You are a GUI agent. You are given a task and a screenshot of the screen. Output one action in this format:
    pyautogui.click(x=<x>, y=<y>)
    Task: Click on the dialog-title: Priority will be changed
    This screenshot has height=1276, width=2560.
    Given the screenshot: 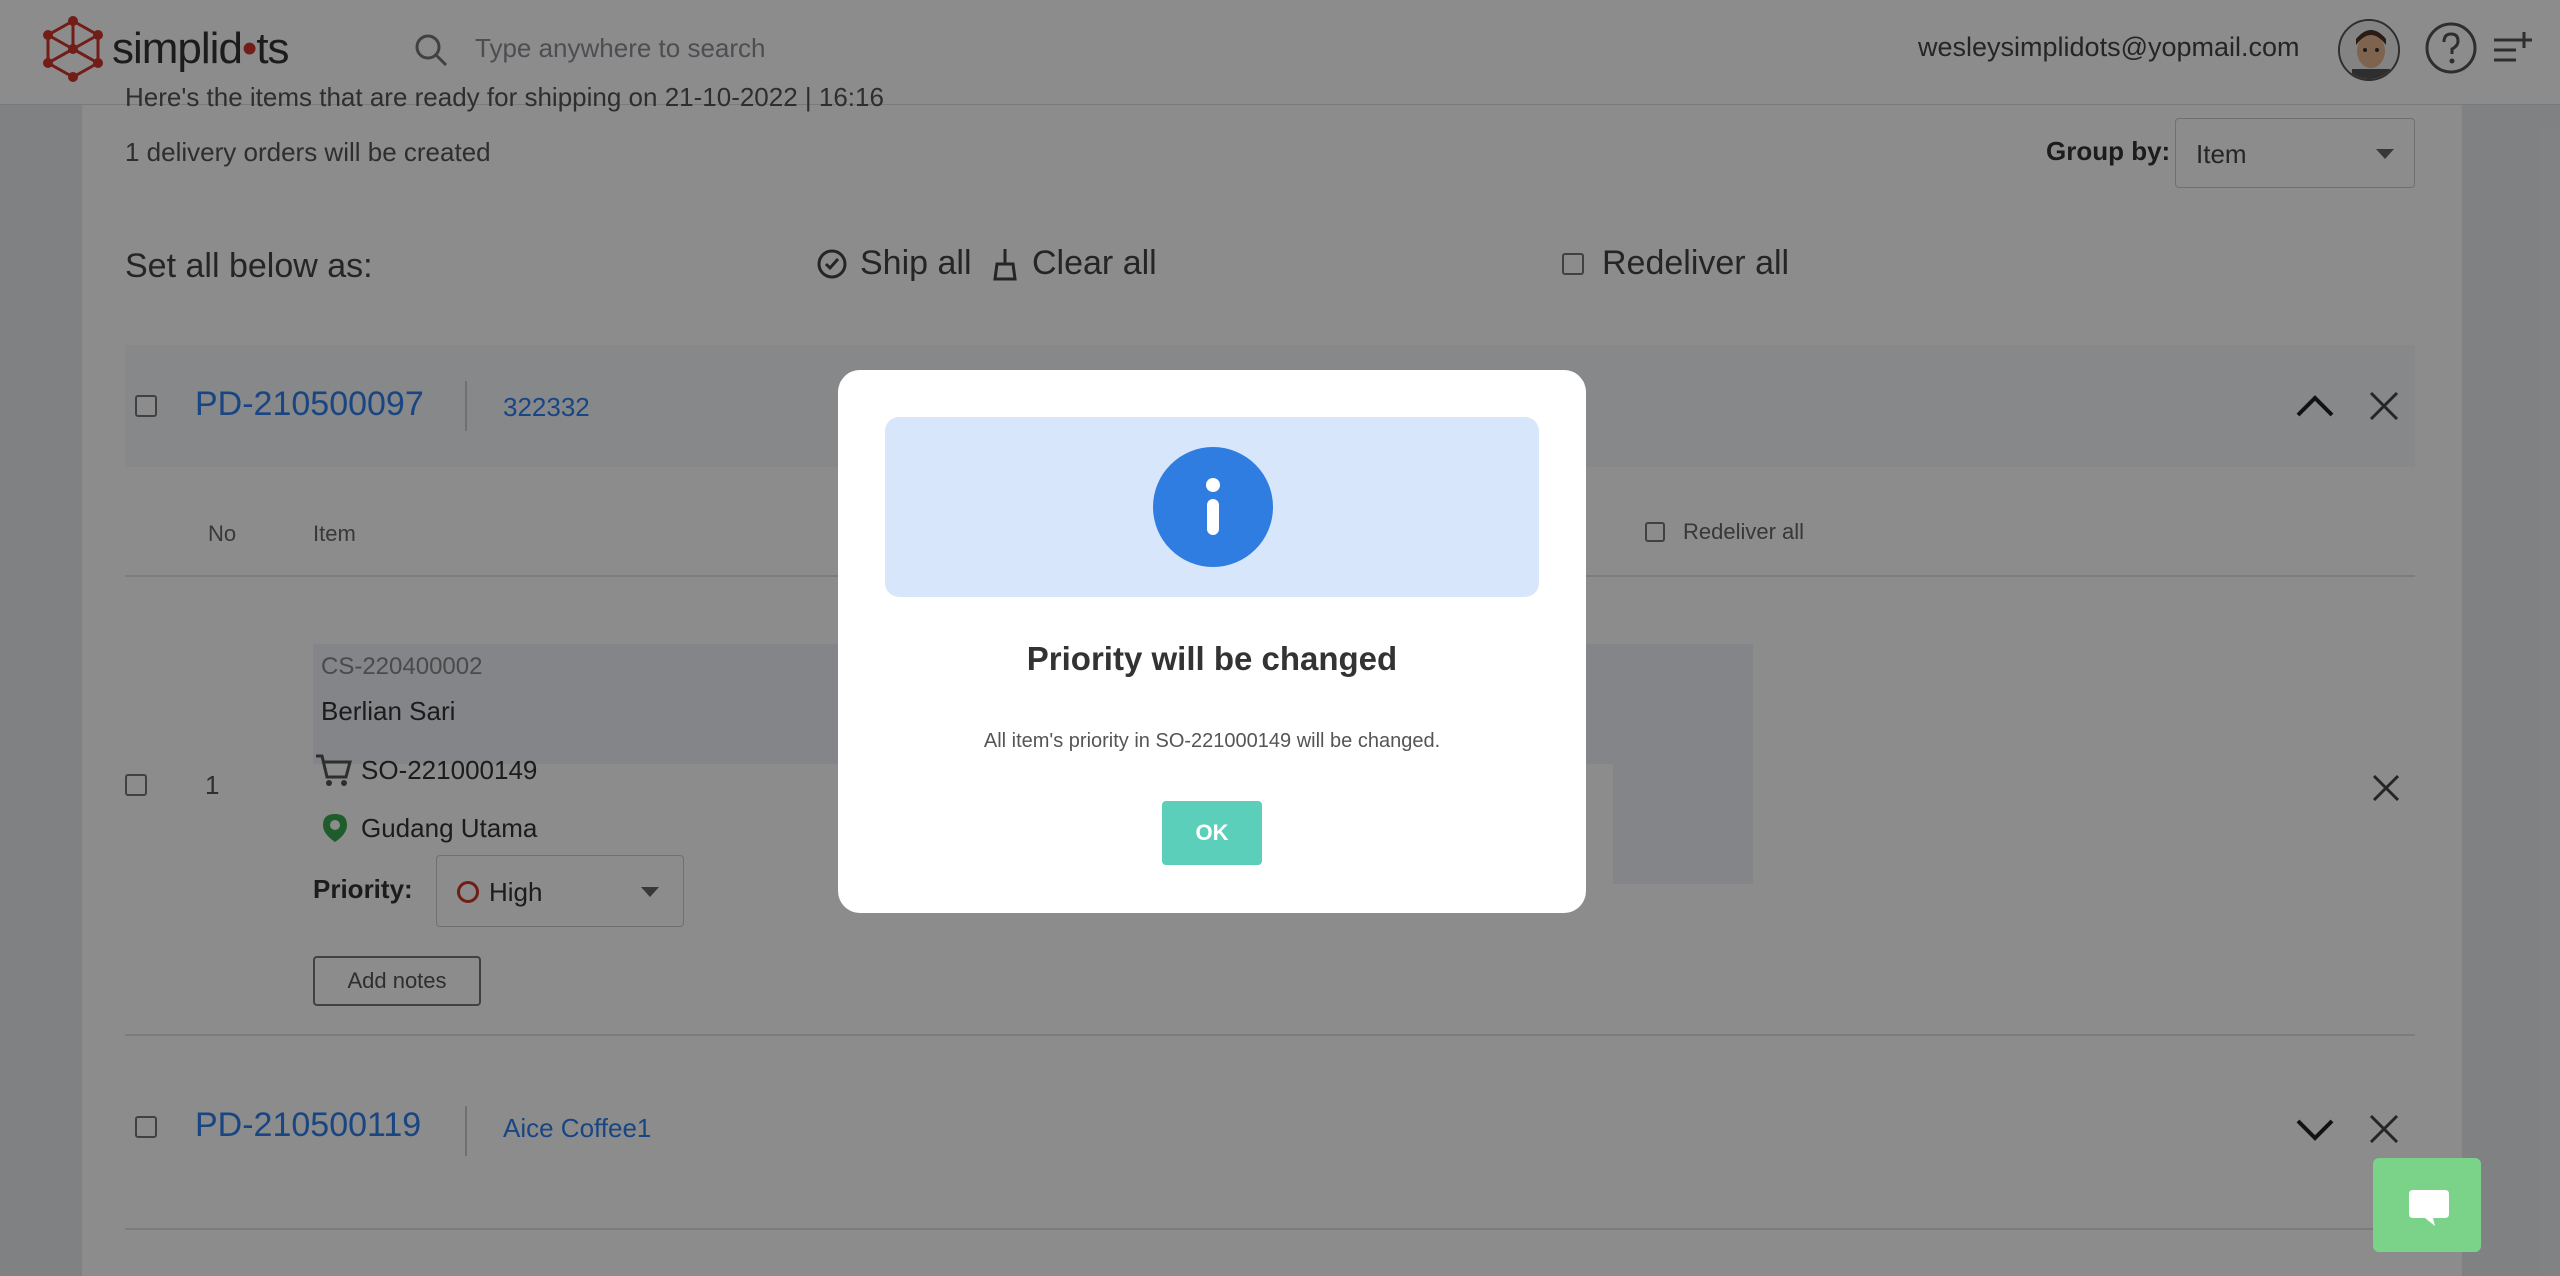 What is the action you would take?
    pyautogui.click(x=1212, y=658)
    